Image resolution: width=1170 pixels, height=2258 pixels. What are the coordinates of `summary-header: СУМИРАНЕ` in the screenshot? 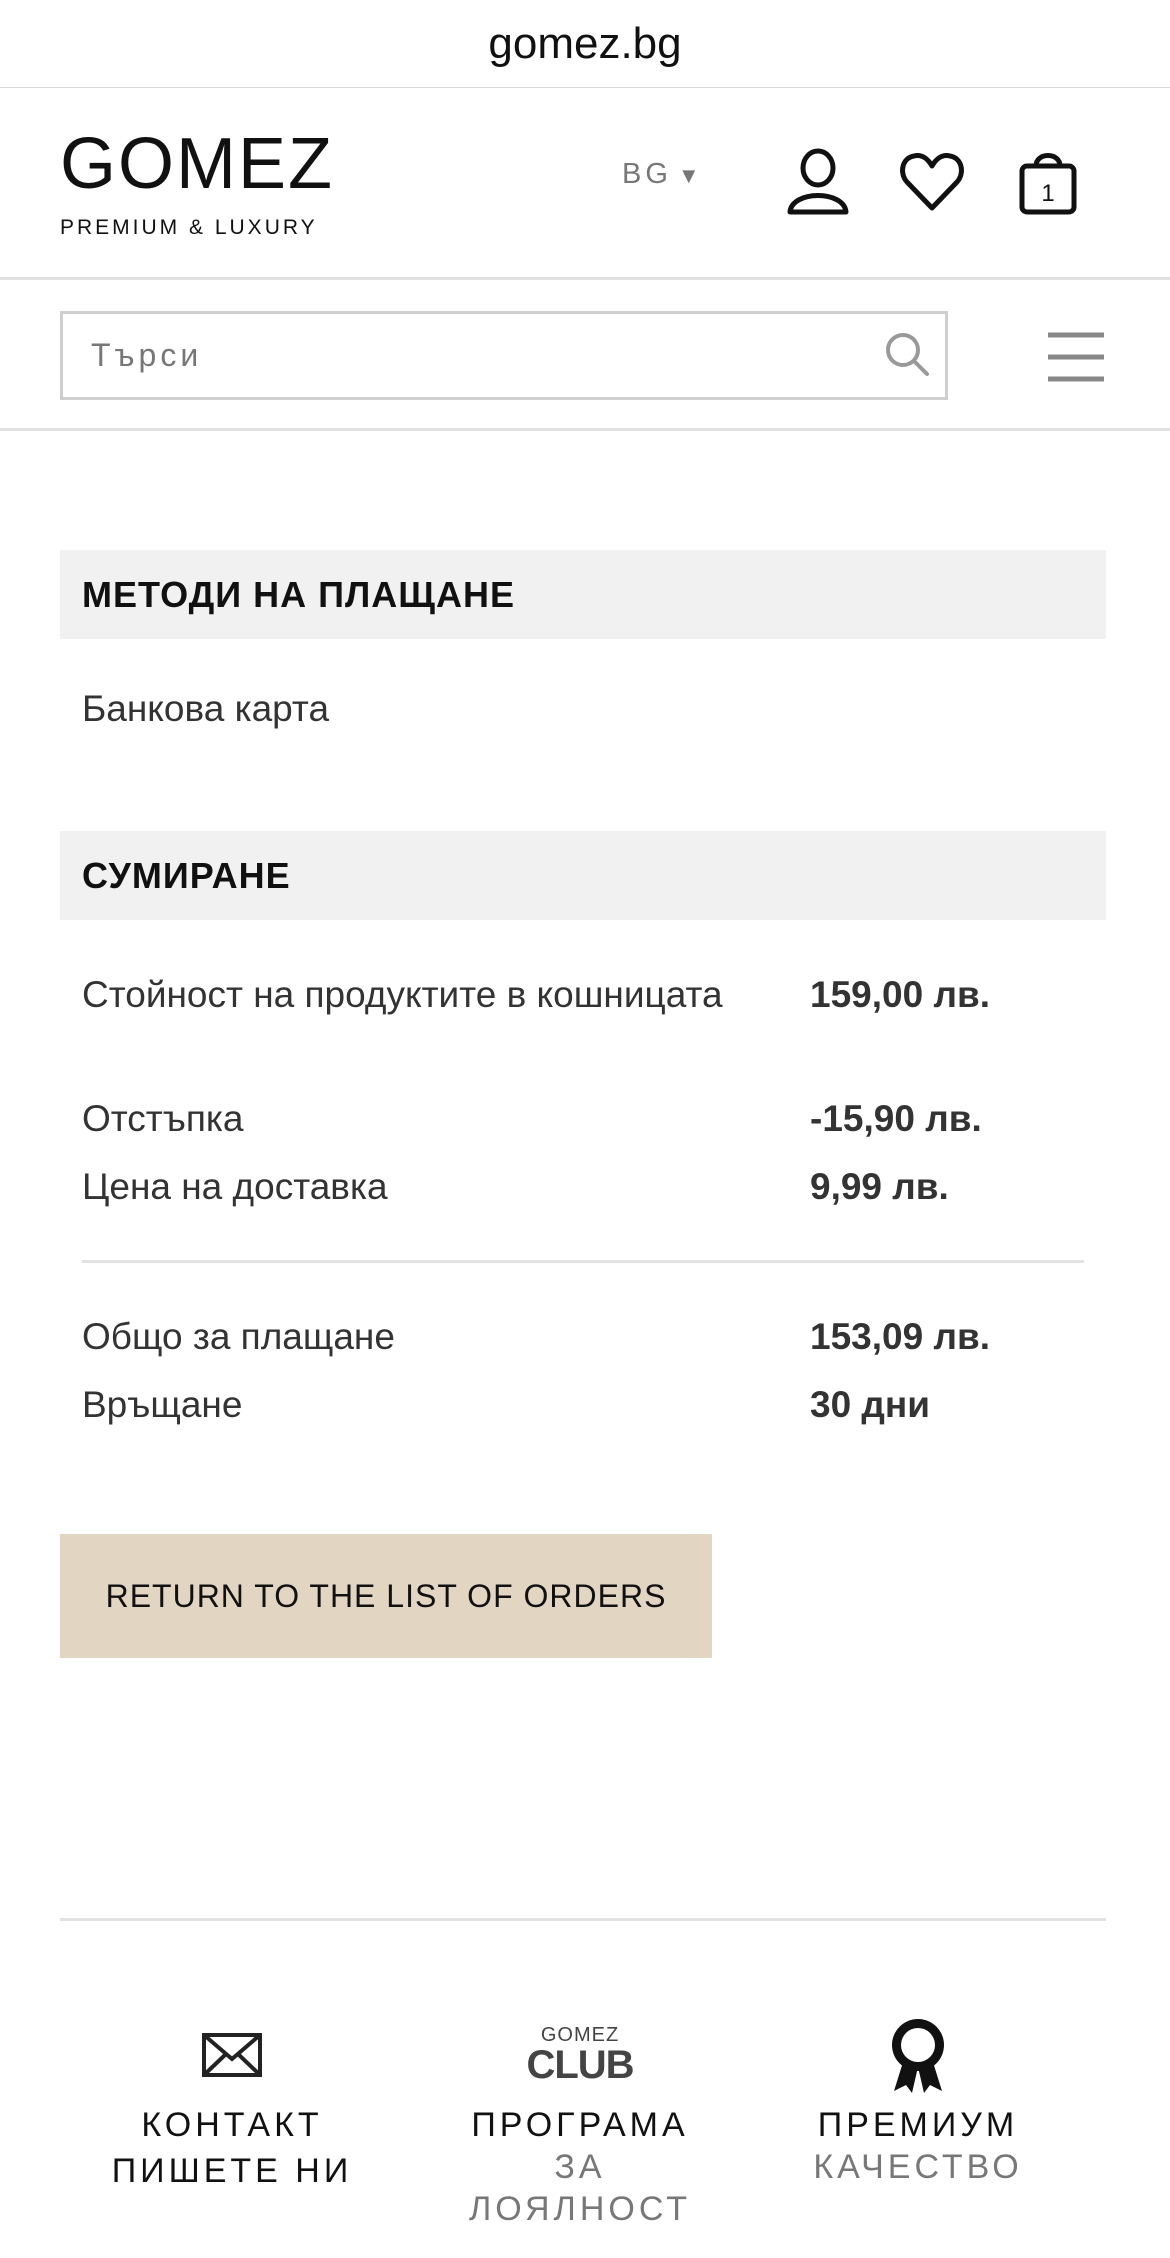 It's located at (583, 875).